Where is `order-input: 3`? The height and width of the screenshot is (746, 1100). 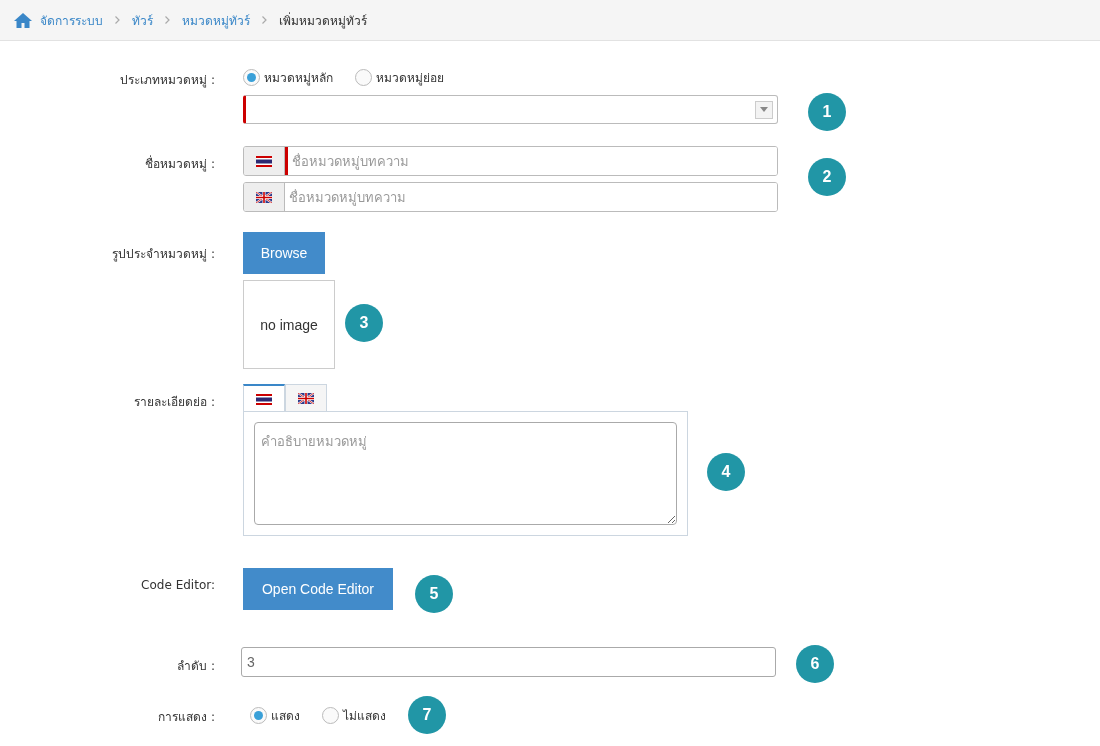
order-input: 3 is located at coordinates (508, 662).